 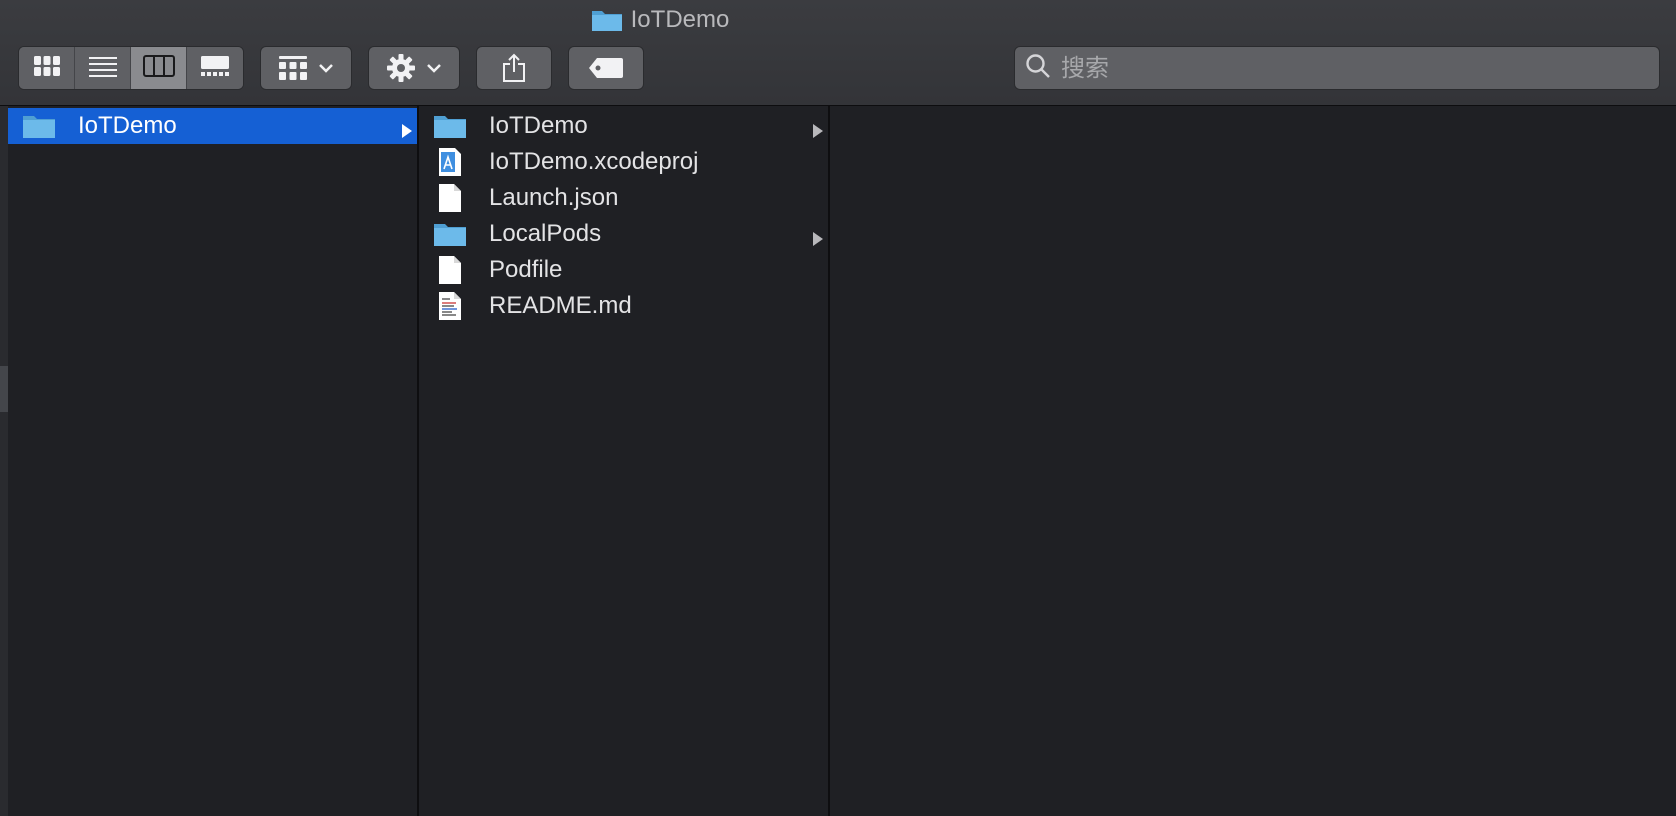 I want to click on share-button, so click(x=514, y=68).